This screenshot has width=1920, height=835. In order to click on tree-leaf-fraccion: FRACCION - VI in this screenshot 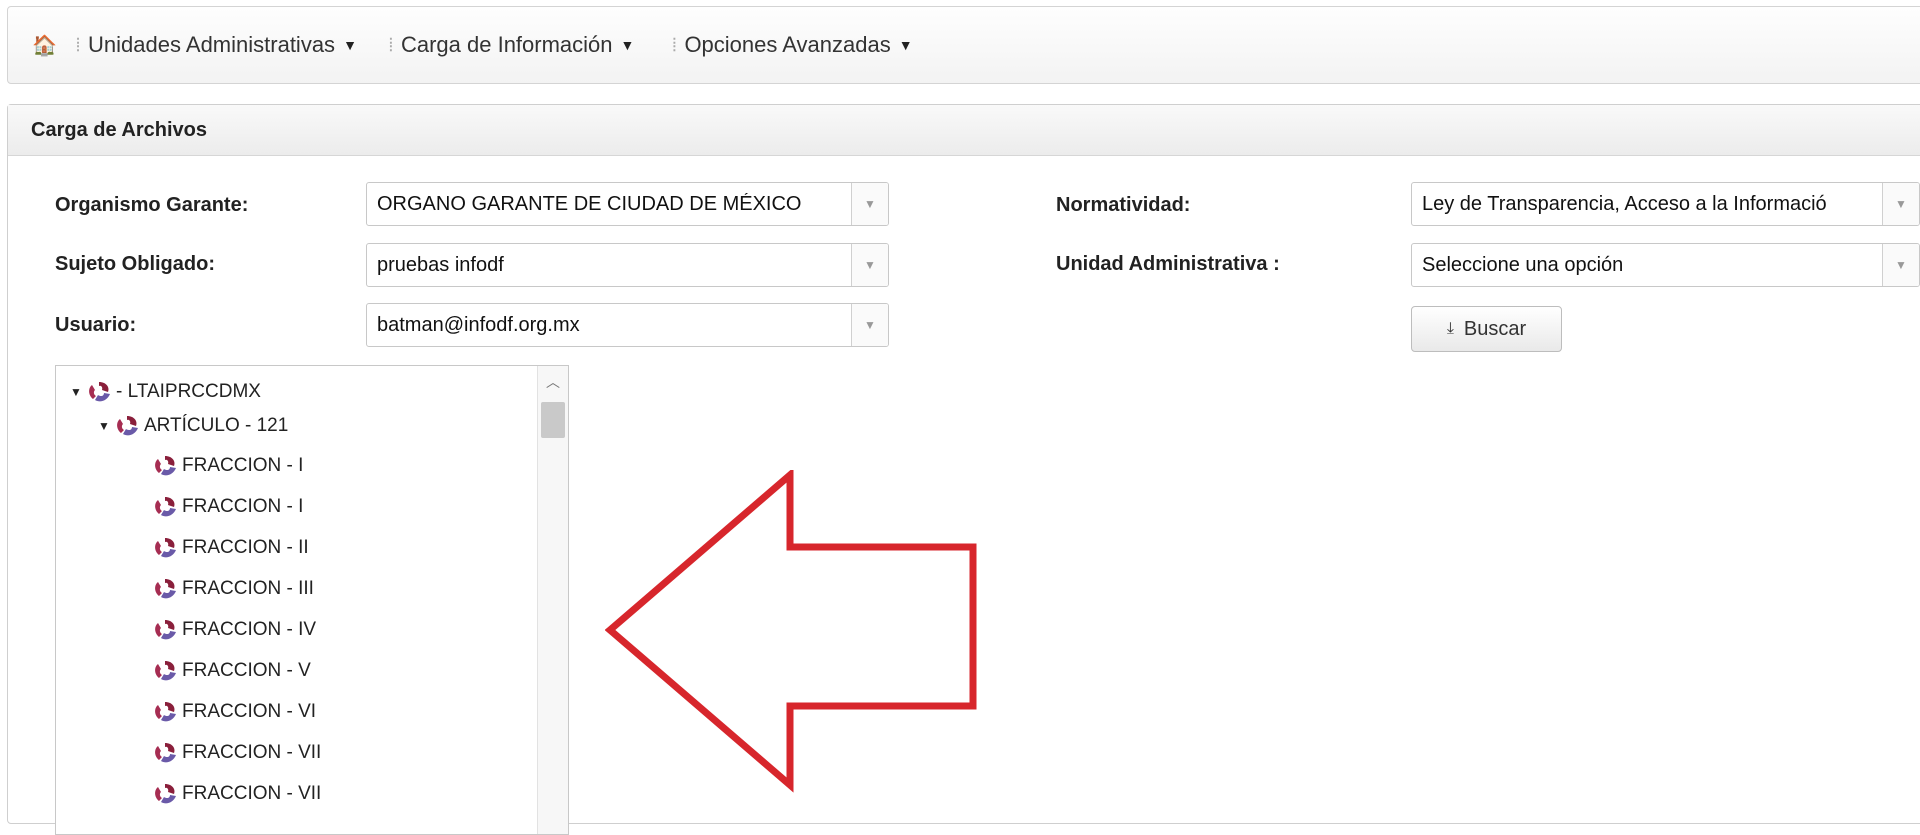, I will do `click(234, 712)`.